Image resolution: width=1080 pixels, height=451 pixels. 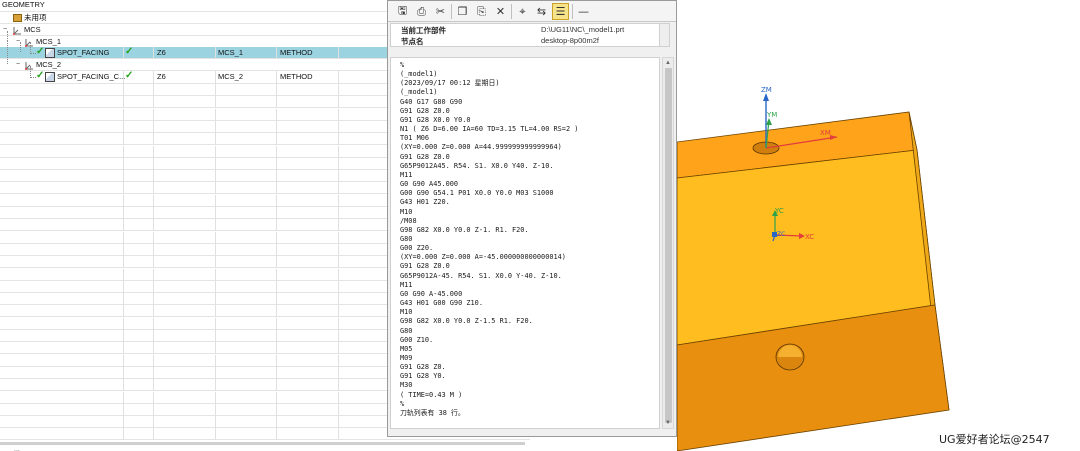 I want to click on scroll-down-icon: ▼, so click(x=668, y=423).